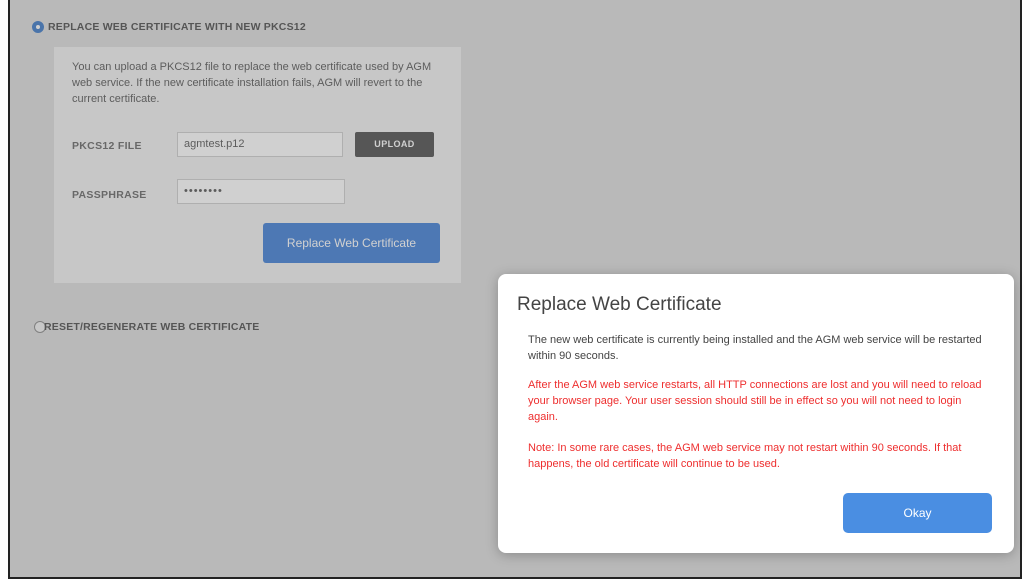  What do you see at coordinates (917, 513) in the screenshot?
I see `okay-button: Okay` at bounding box center [917, 513].